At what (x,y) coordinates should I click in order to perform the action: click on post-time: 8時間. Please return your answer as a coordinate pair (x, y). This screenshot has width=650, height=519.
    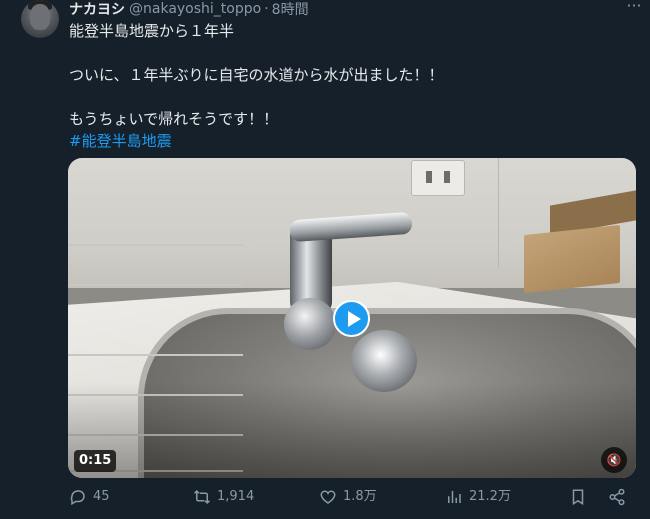
    Looking at the image, I should click on (290, 9).